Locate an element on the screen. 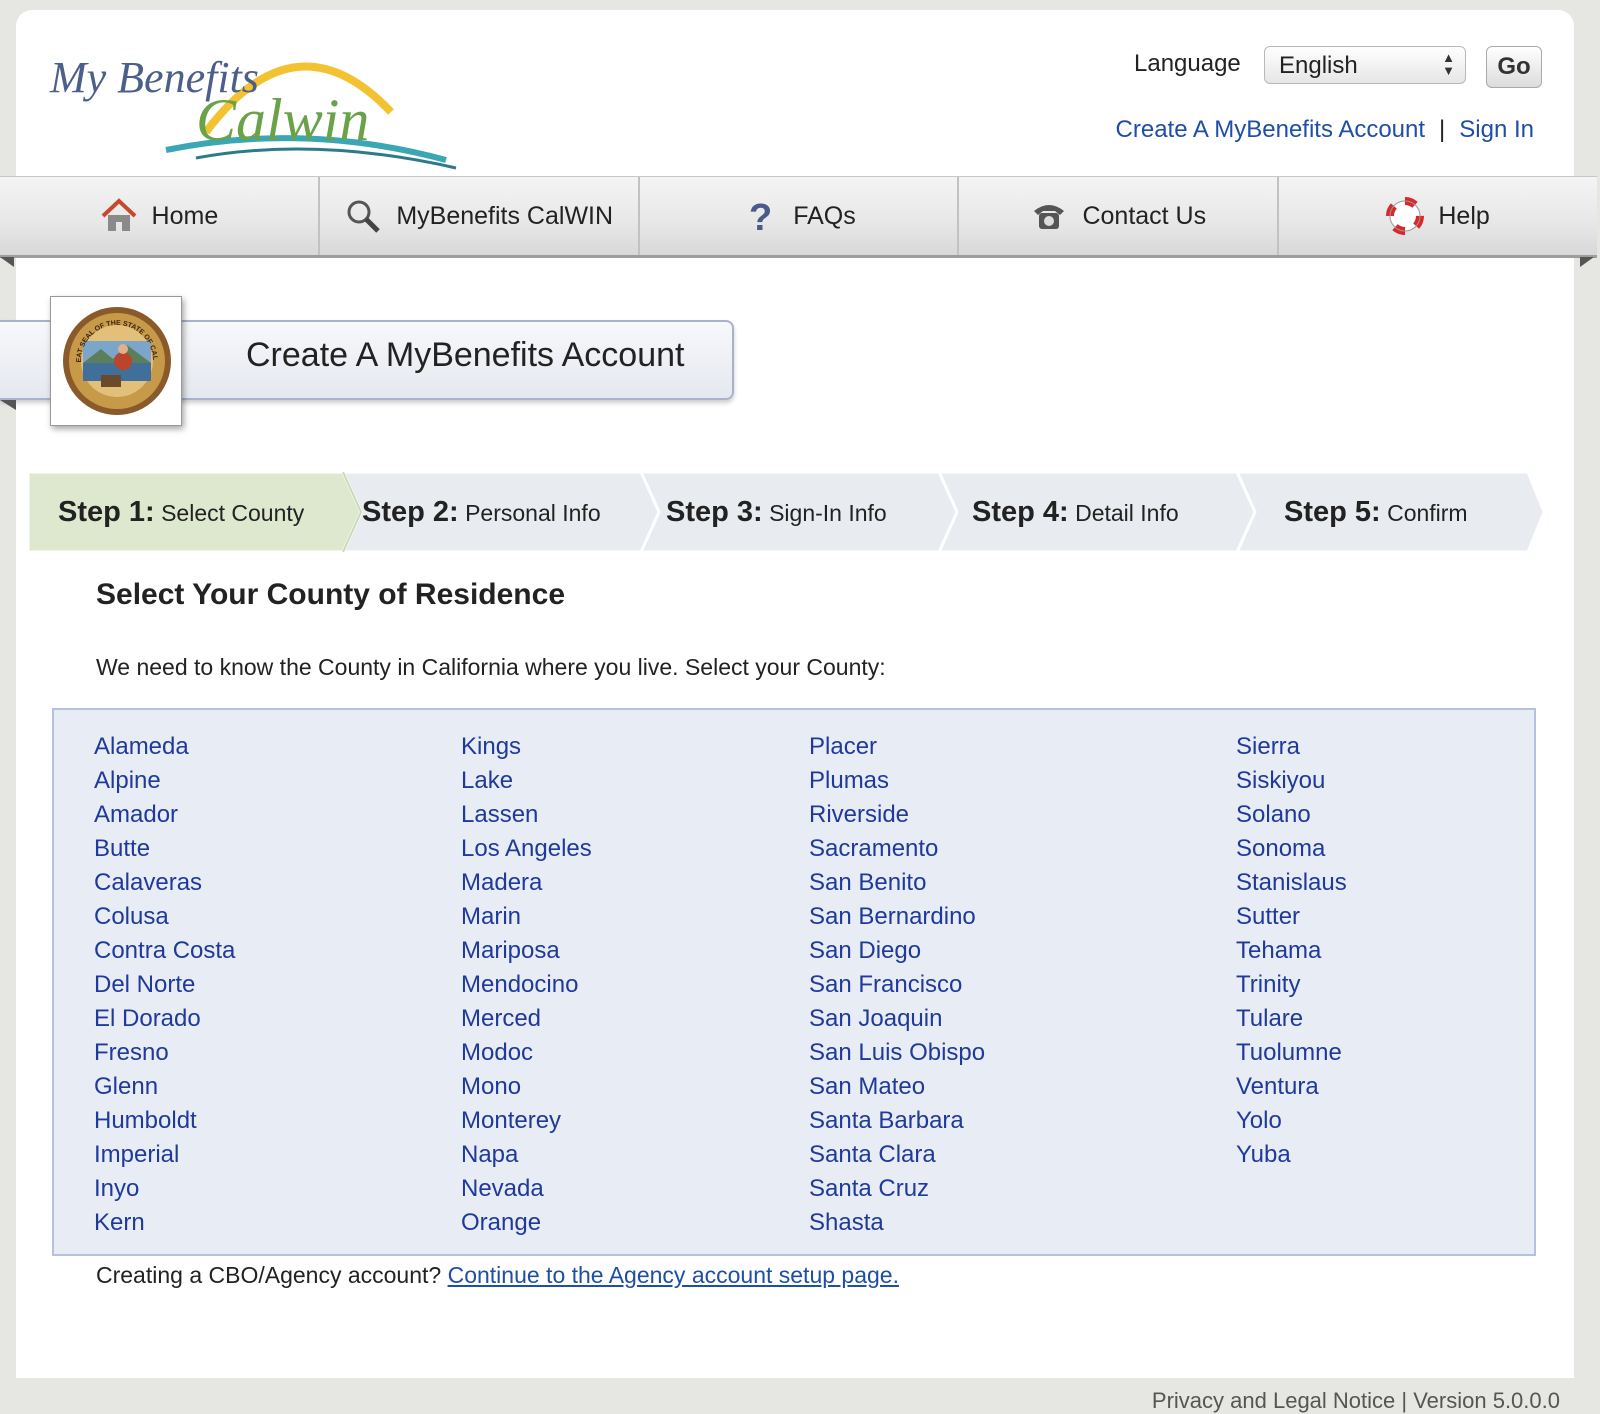 This screenshot has width=1600, height=1414. county-link: Placer is located at coordinates (897, 747).